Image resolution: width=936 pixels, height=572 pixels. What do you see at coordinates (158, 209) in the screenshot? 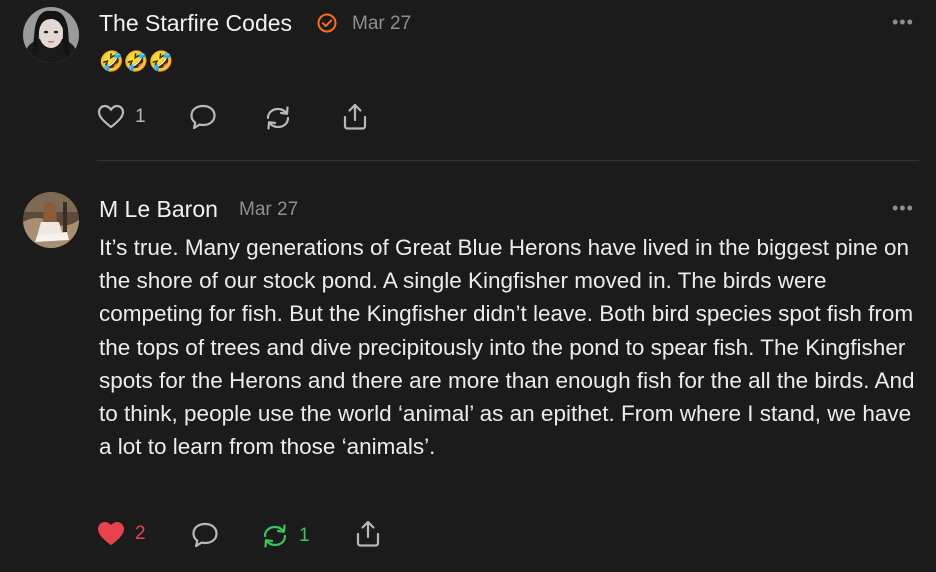
I see `author-name: M Le Baron` at bounding box center [158, 209].